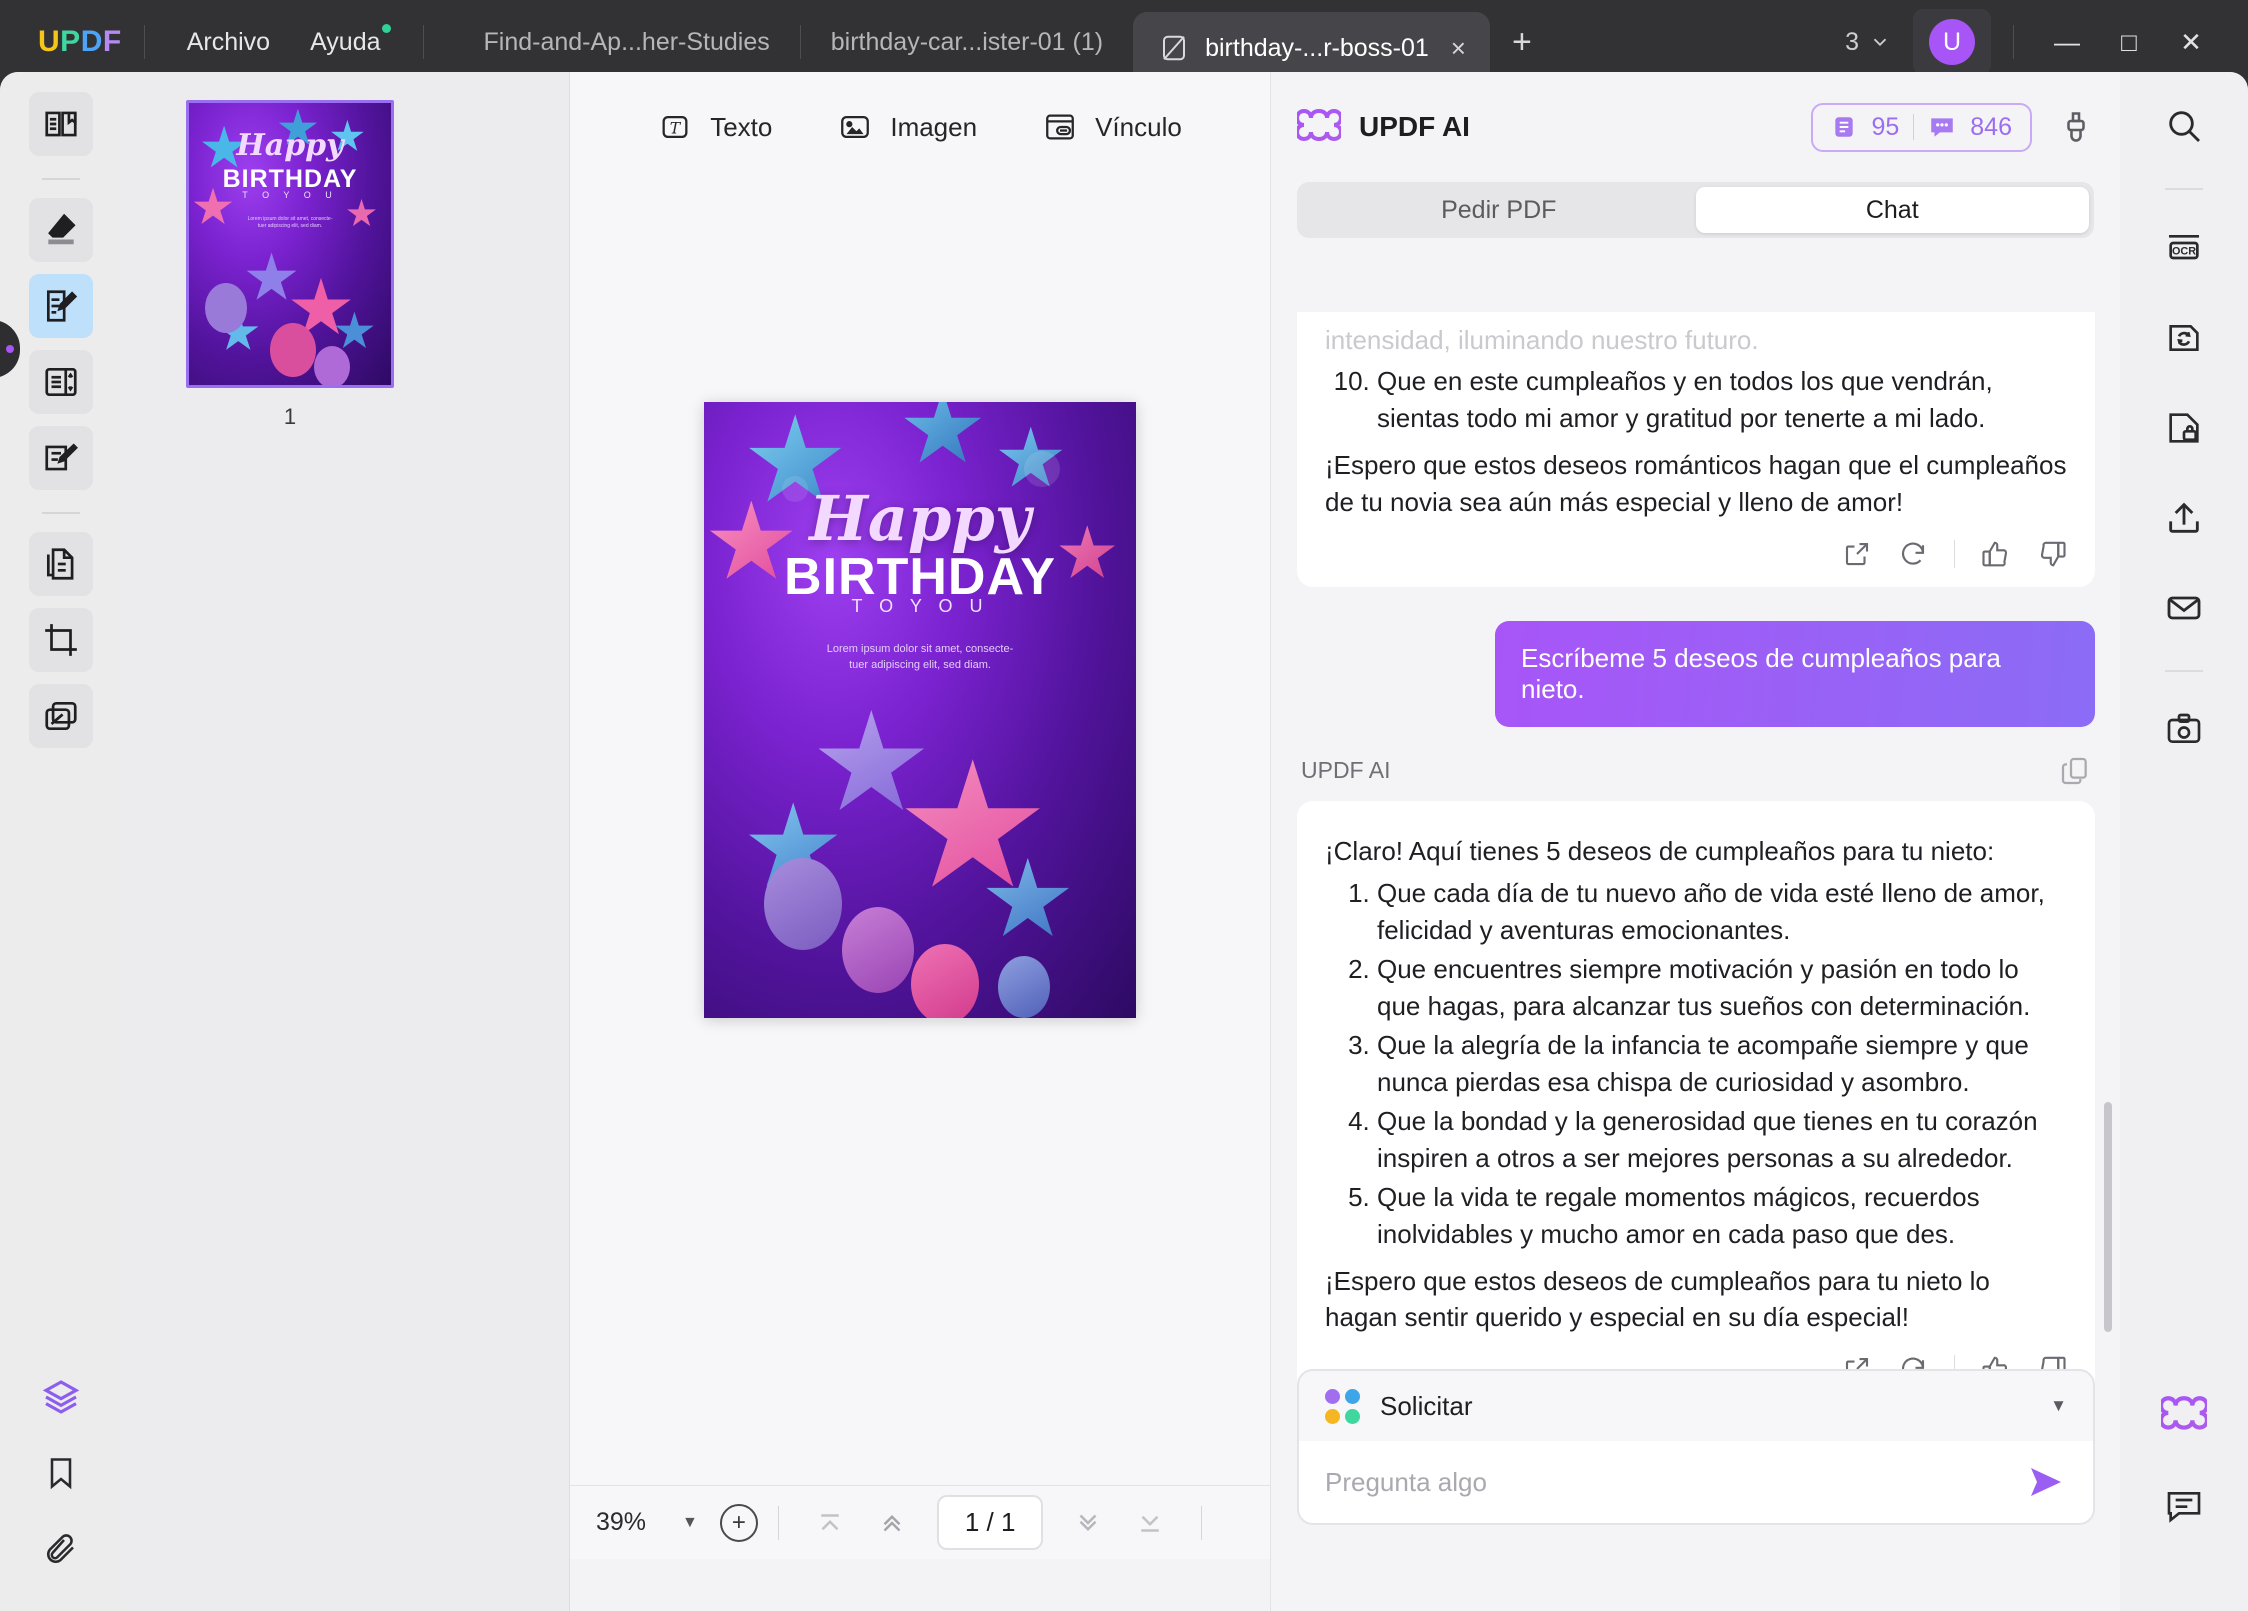  I want to click on sidebar-item-bookmark, so click(61, 1473).